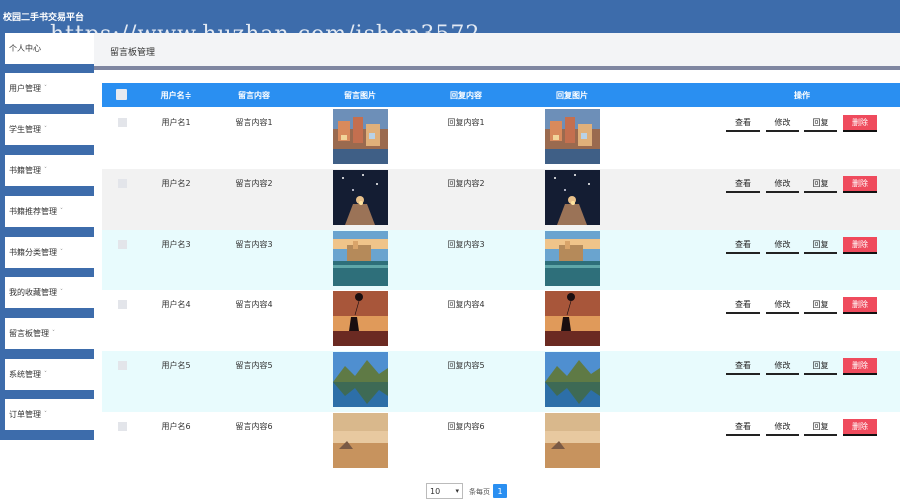 The image size is (900, 499). I want to click on per-page-label: 条每页, so click(479, 492).